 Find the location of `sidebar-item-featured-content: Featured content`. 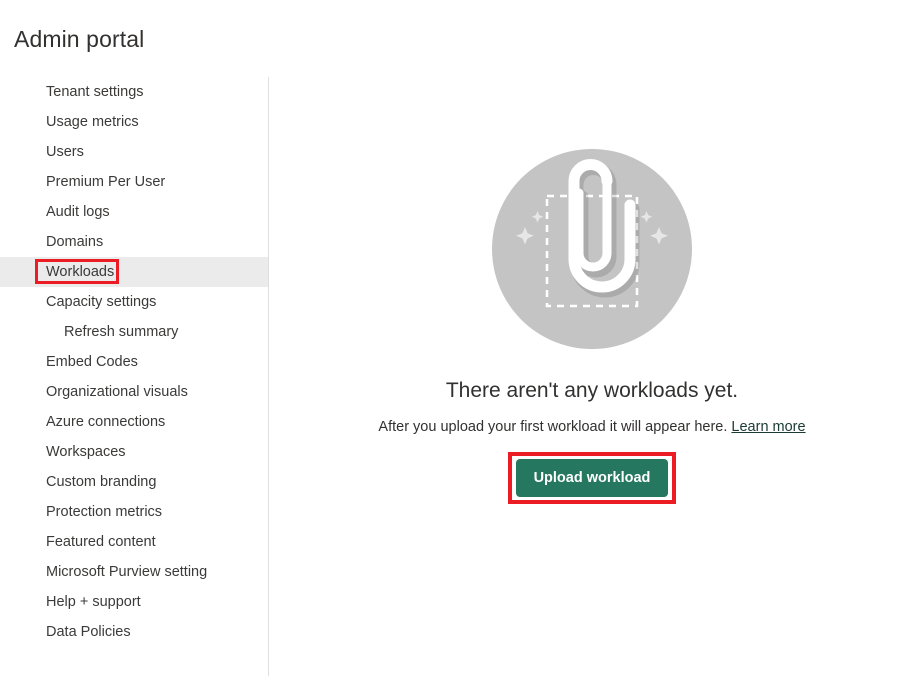

sidebar-item-featured-content: Featured content is located at coordinates (134, 542).